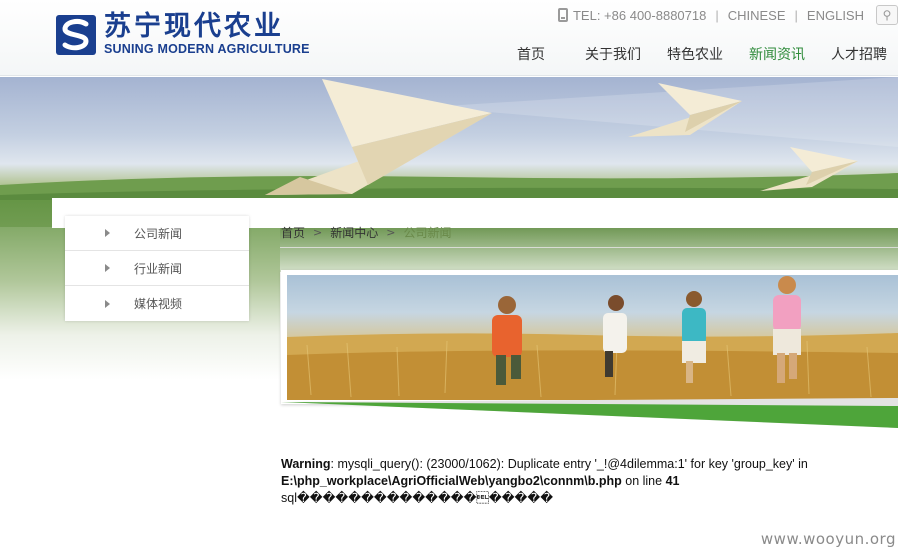 The image size is (898, 550). I want to click on main-nav: 首页 关于我们 特色农业 新闻资讯 人才招聘, so click(694, 54).